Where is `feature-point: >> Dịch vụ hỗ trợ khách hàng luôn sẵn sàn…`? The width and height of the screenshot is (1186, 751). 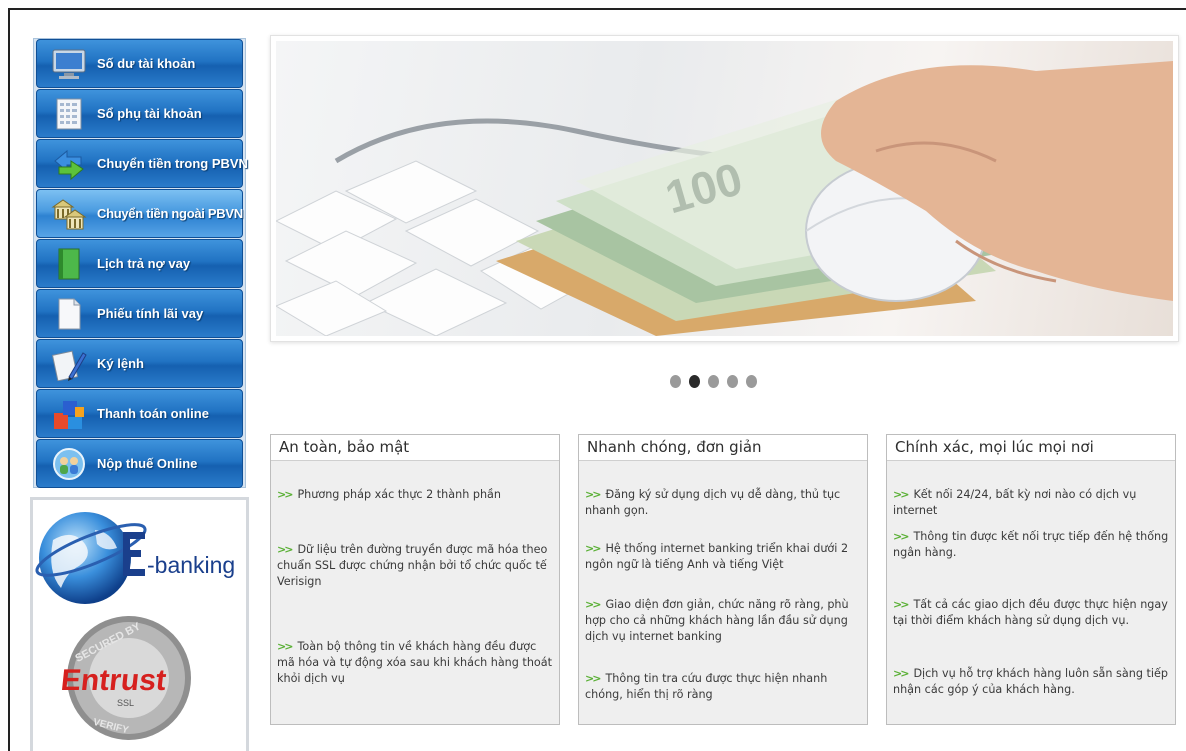
feature-point: >> Dịch vụ hỗ trợ khách hàng luôn sẵn sàn… is located at coordinates (1030, 681).